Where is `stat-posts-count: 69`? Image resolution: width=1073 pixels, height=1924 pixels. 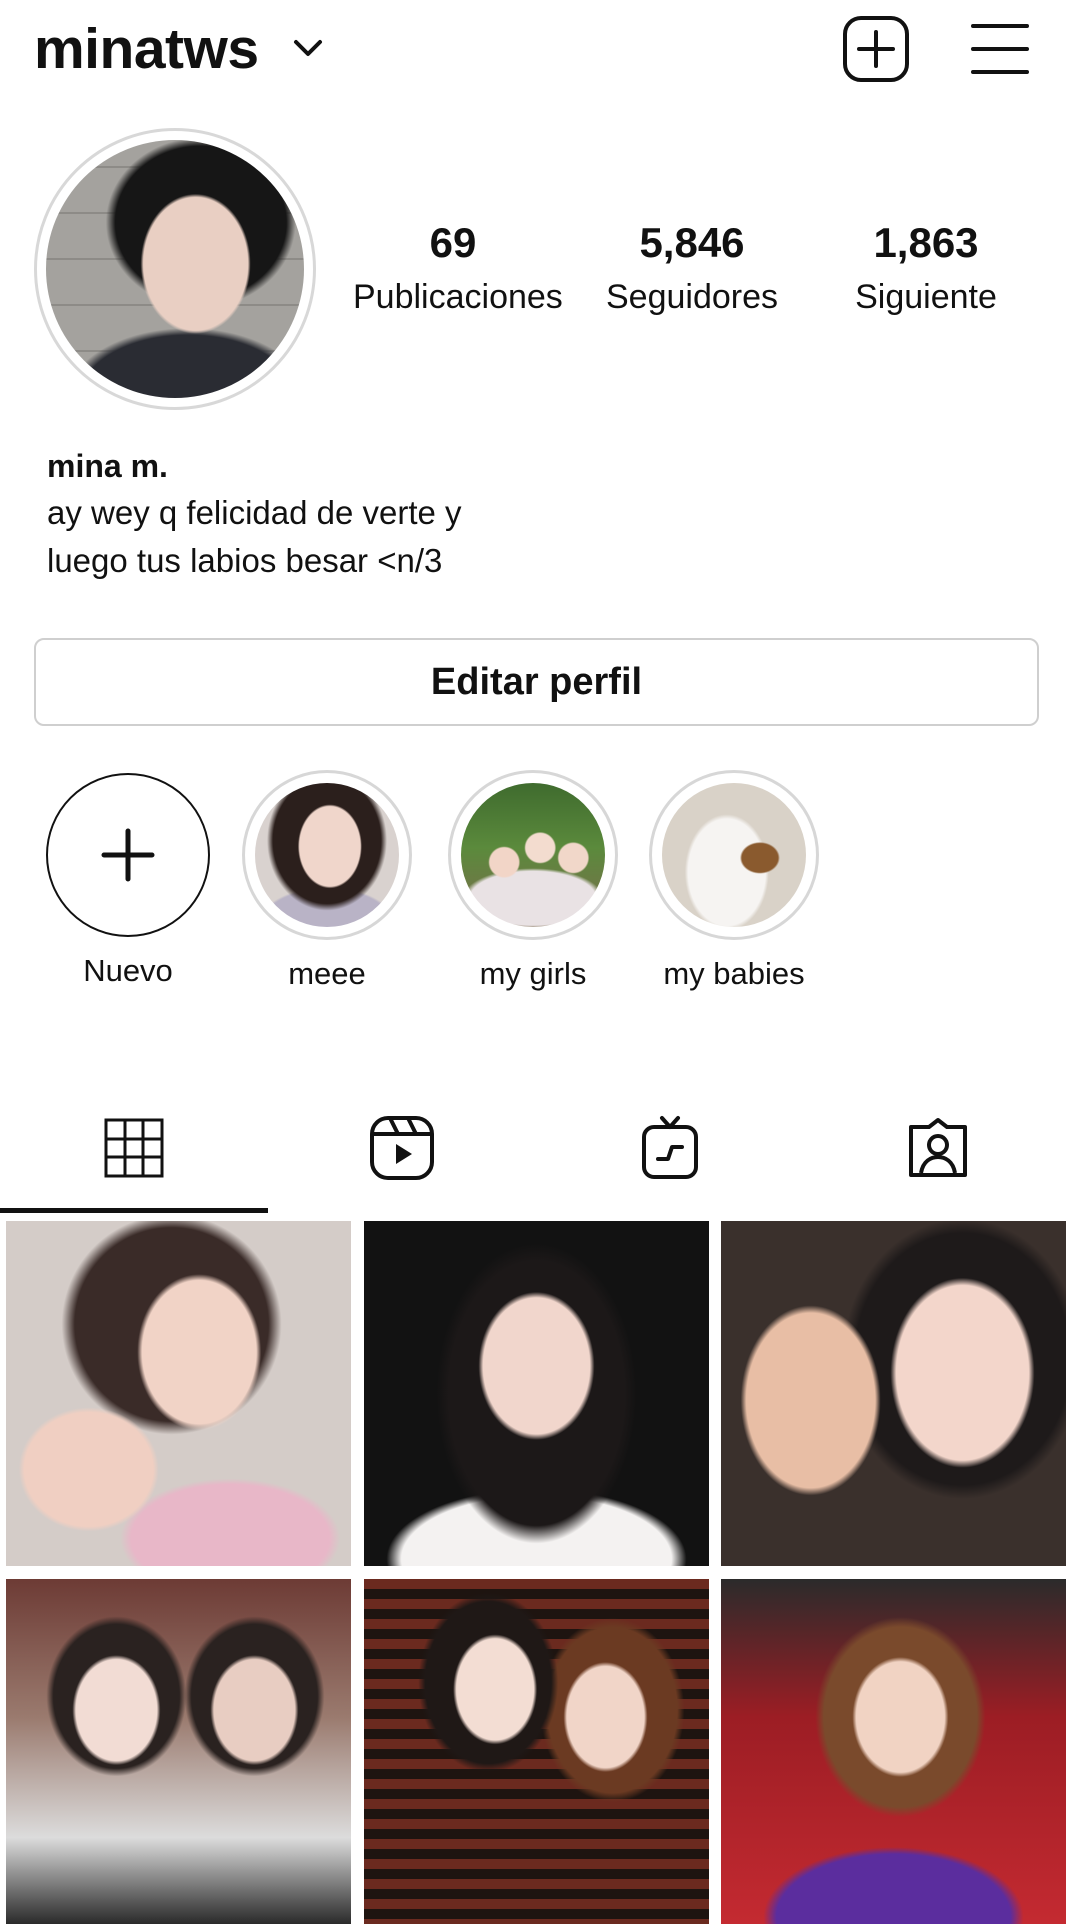
stat-posts-count: 69 is located at coordinates (453, 242).